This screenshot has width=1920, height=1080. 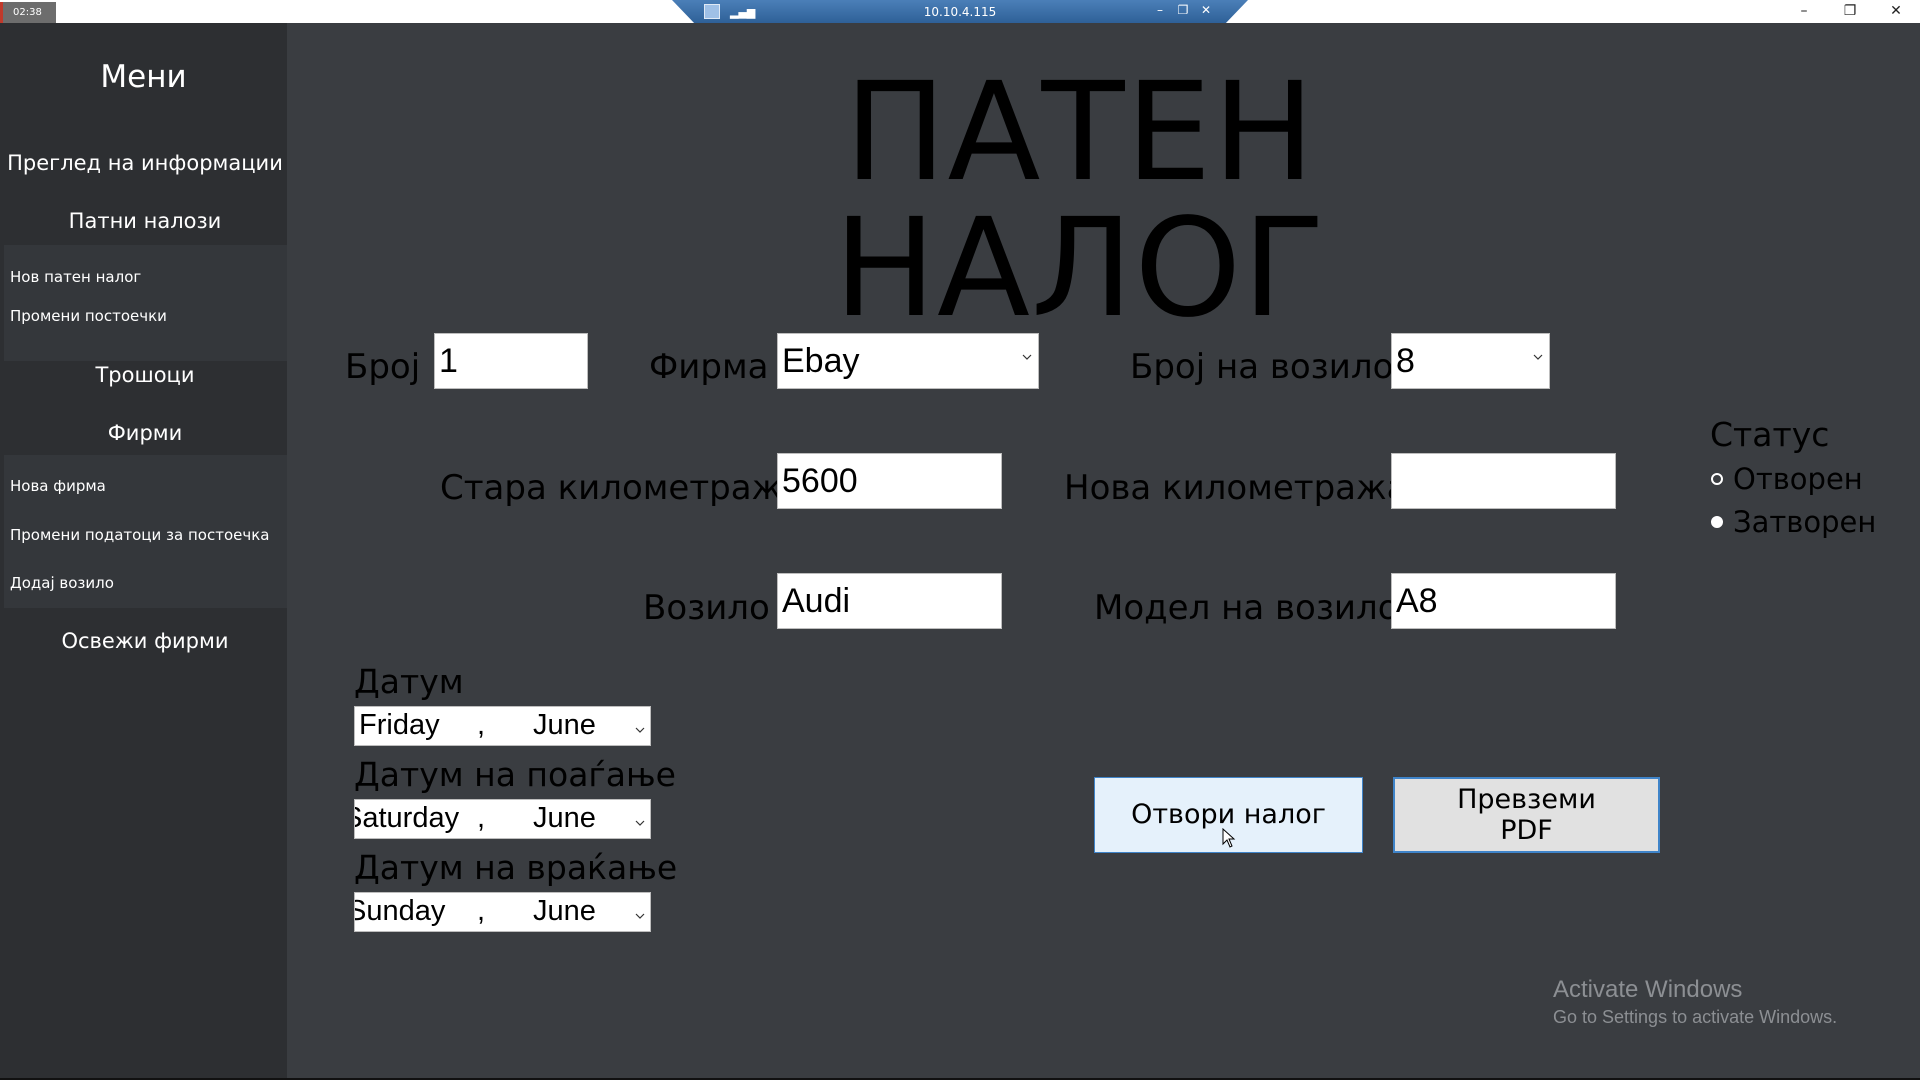 What do you see at coordinates (399, 725) in the screenshot?
I see `date-day: Friday` at bounding box center [399, 725].